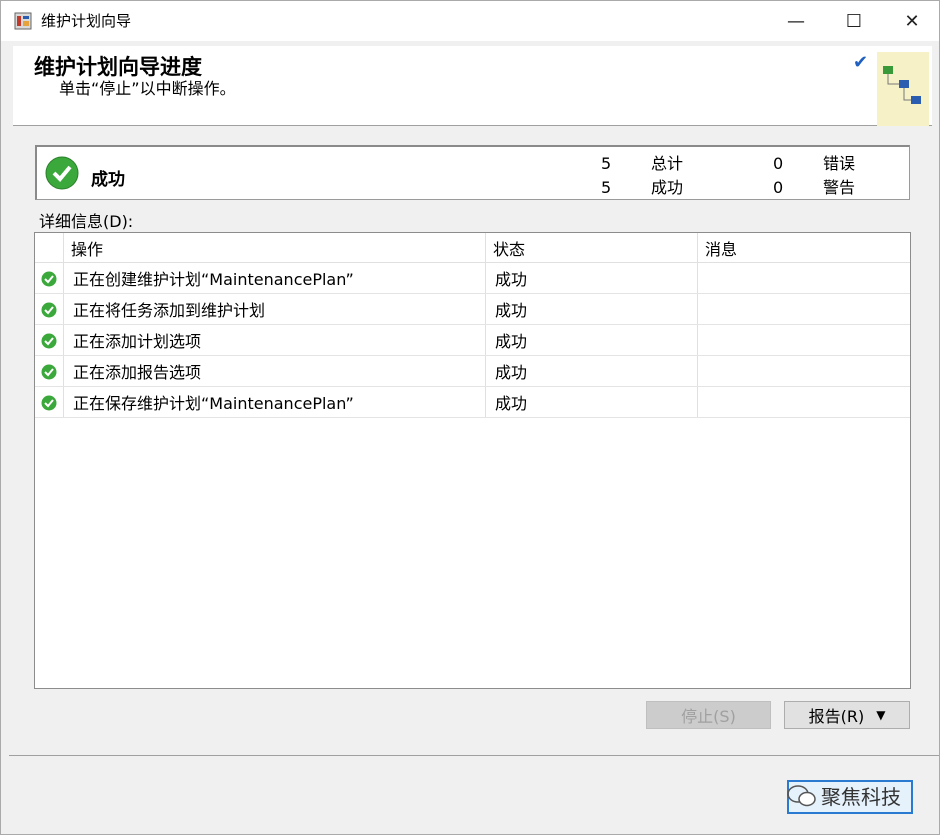 The image size is (940, 835). I want to click on report-button: 报告(R) ▼, so click(847, 715).